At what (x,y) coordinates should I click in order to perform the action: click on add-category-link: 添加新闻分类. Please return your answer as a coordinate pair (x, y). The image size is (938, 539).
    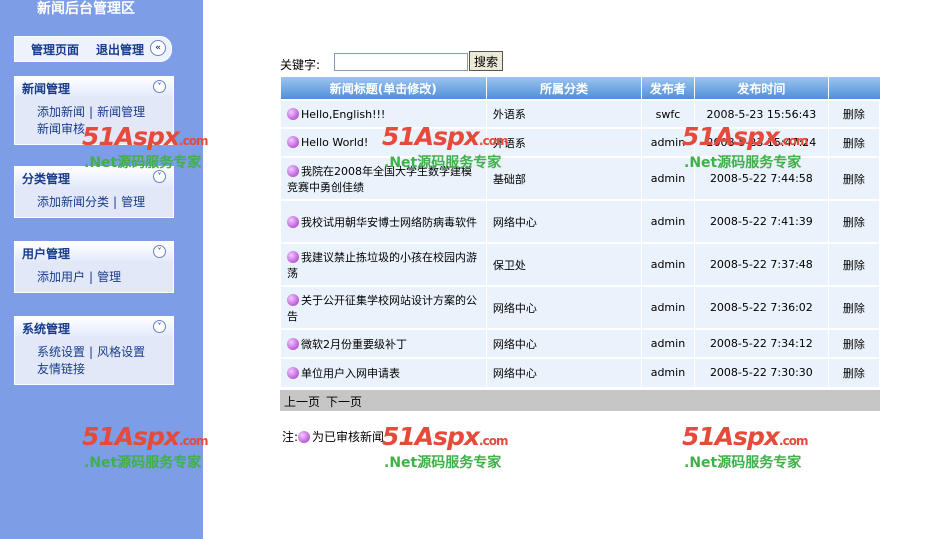
    Looking at the image, I should click on (73, 202).